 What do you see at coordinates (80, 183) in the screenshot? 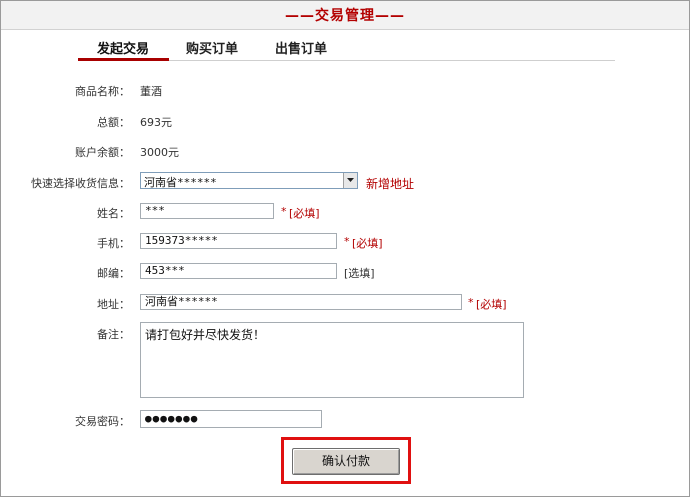
I see `quick-address-label: 快速选择收货信息：` at bounding box center [80, 183].